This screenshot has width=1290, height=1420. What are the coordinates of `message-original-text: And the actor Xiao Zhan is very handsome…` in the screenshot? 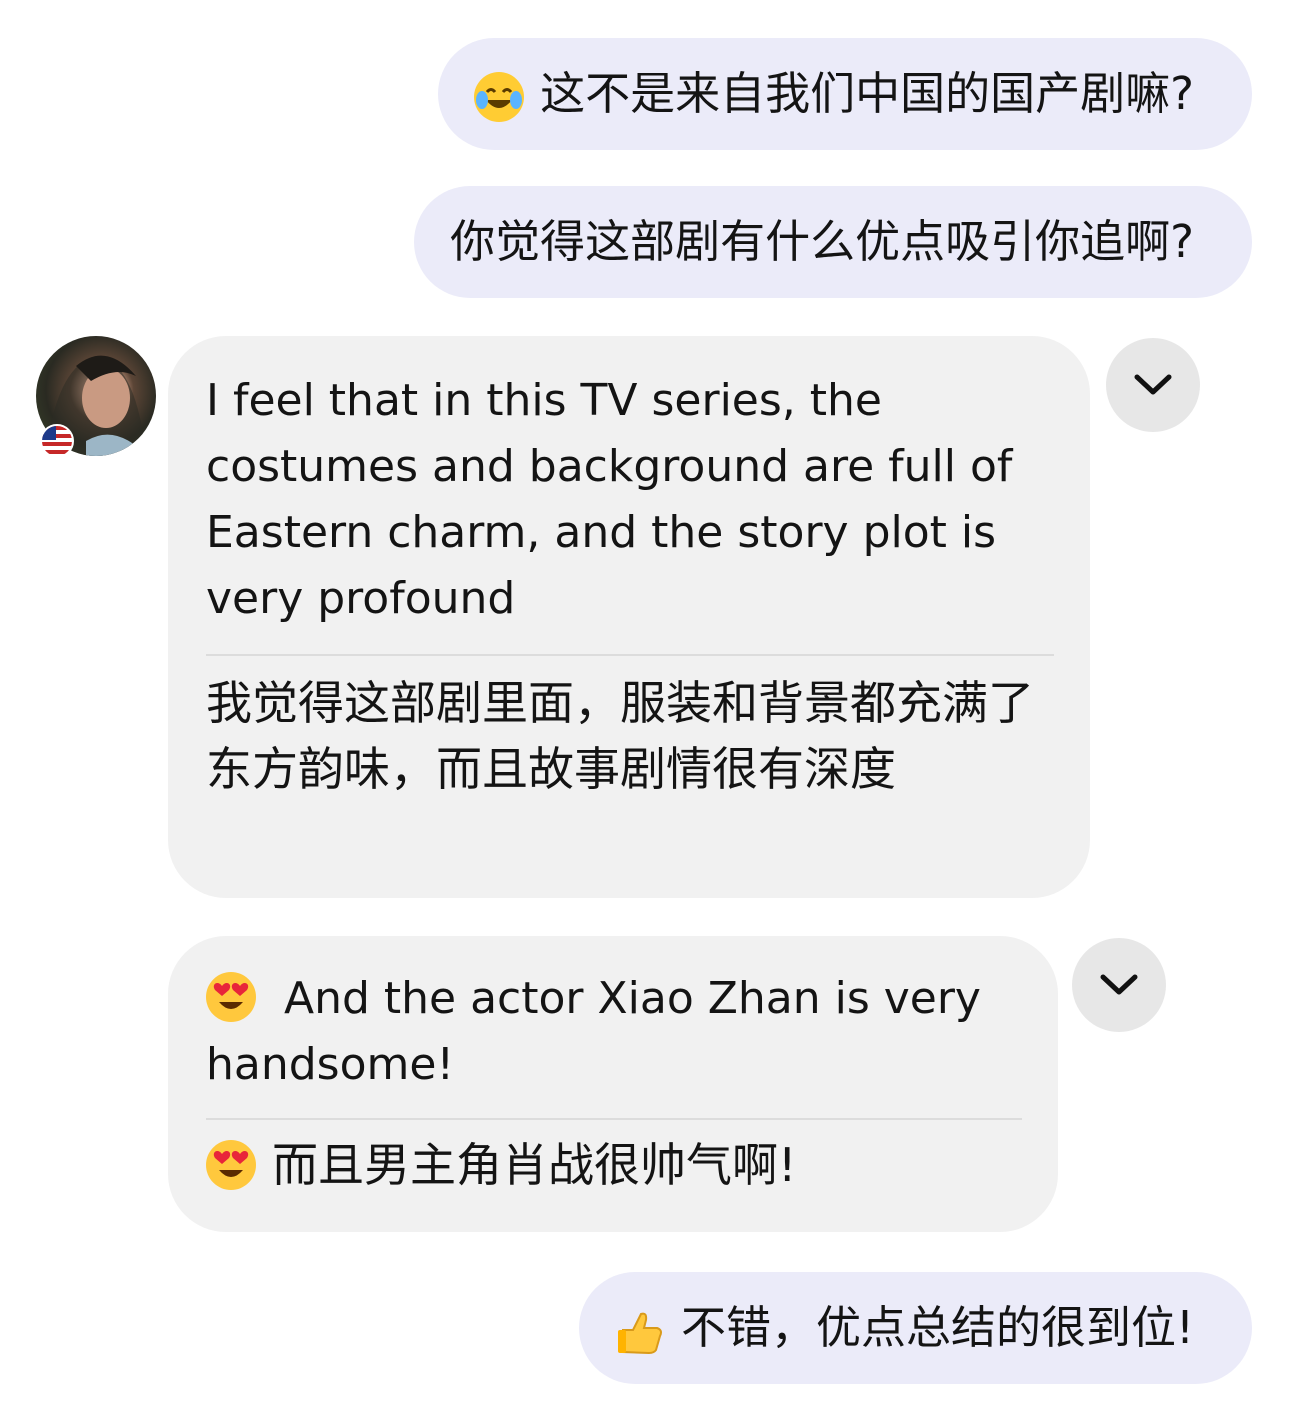 It's located at (593, 1031).